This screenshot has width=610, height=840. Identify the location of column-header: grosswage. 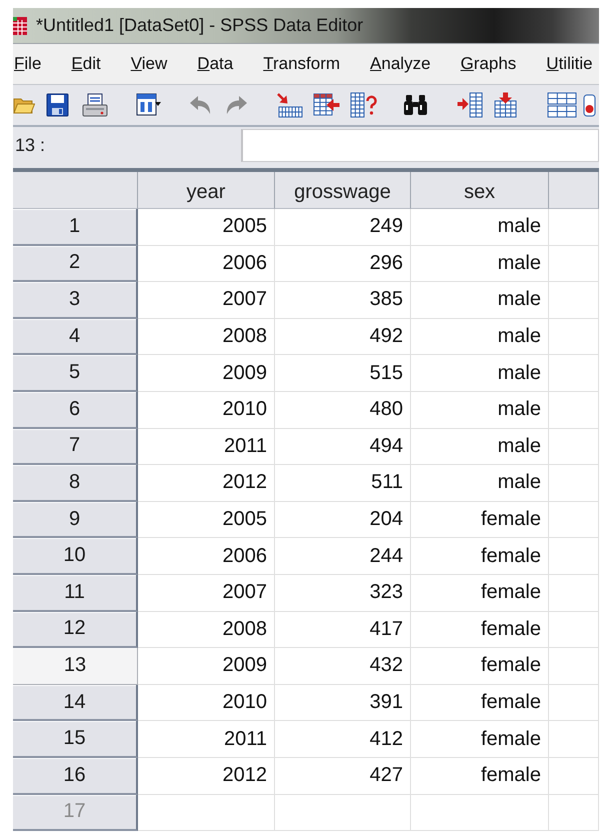
(343, 190).